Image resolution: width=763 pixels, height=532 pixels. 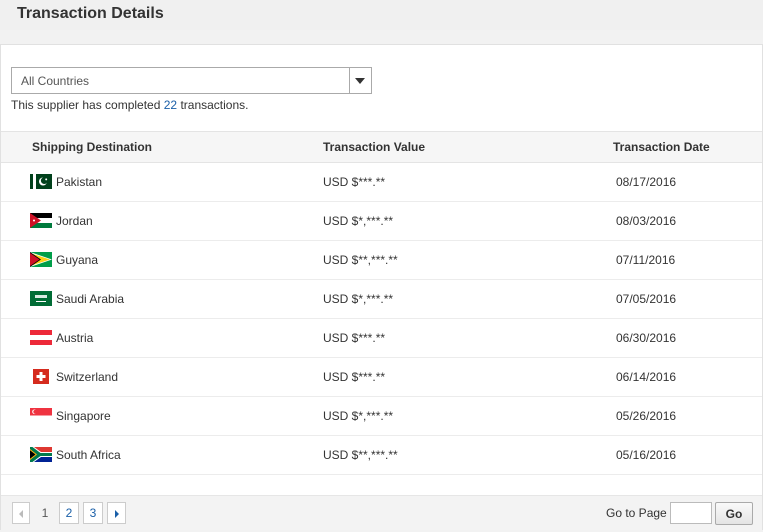 I want to click on flag-jordan-icon, so click(x=41, y=220).